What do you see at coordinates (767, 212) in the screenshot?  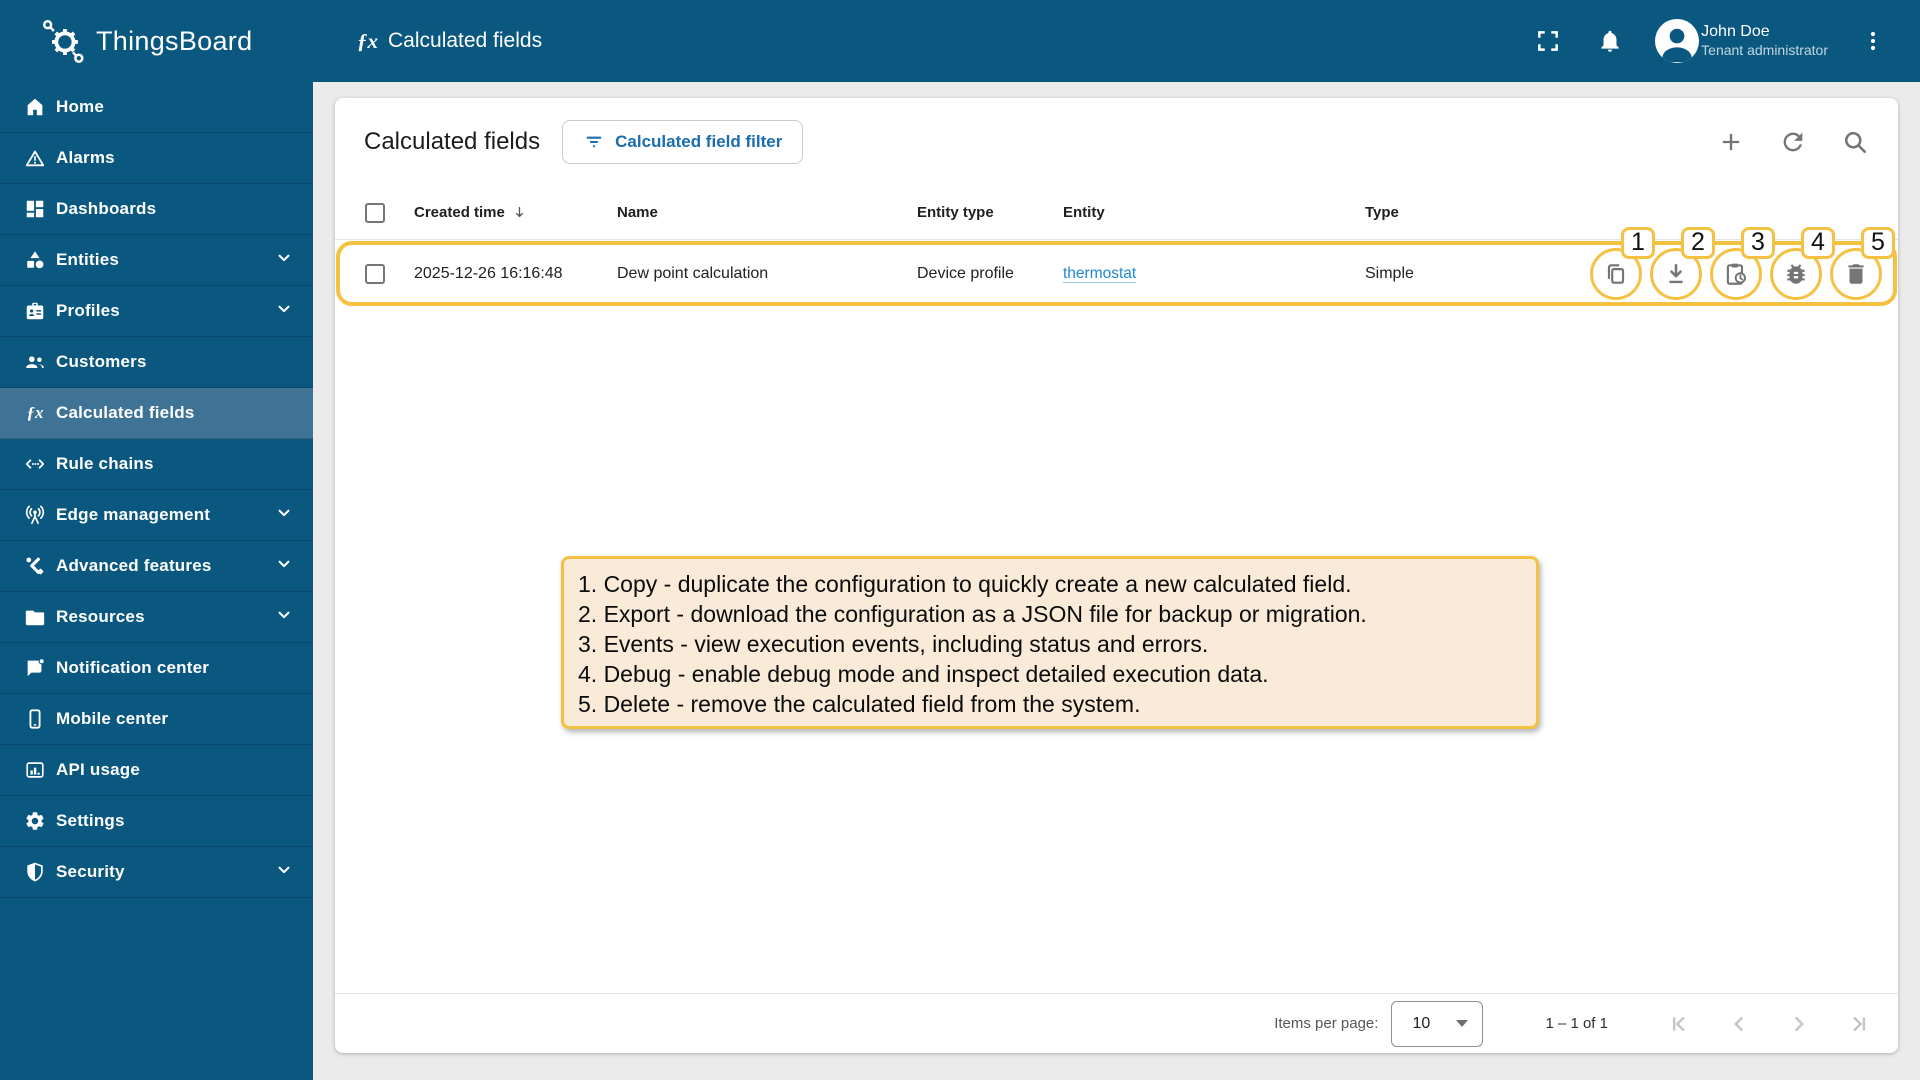 I see `column-header-name: Name` at bounding box center [767, 212].